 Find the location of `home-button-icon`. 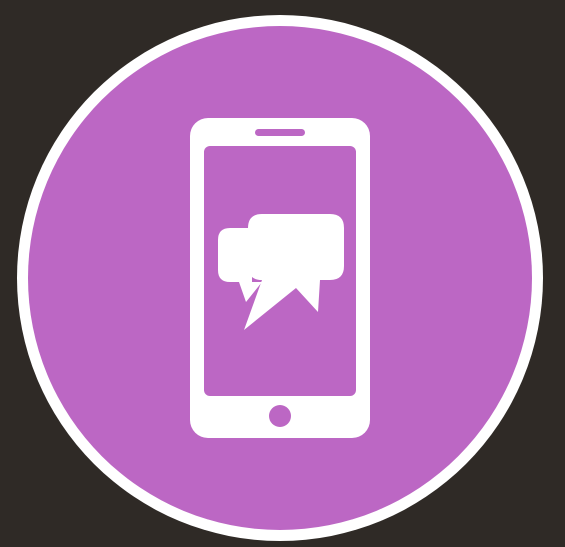

home-button-icon is located at coordinates (280, 416).